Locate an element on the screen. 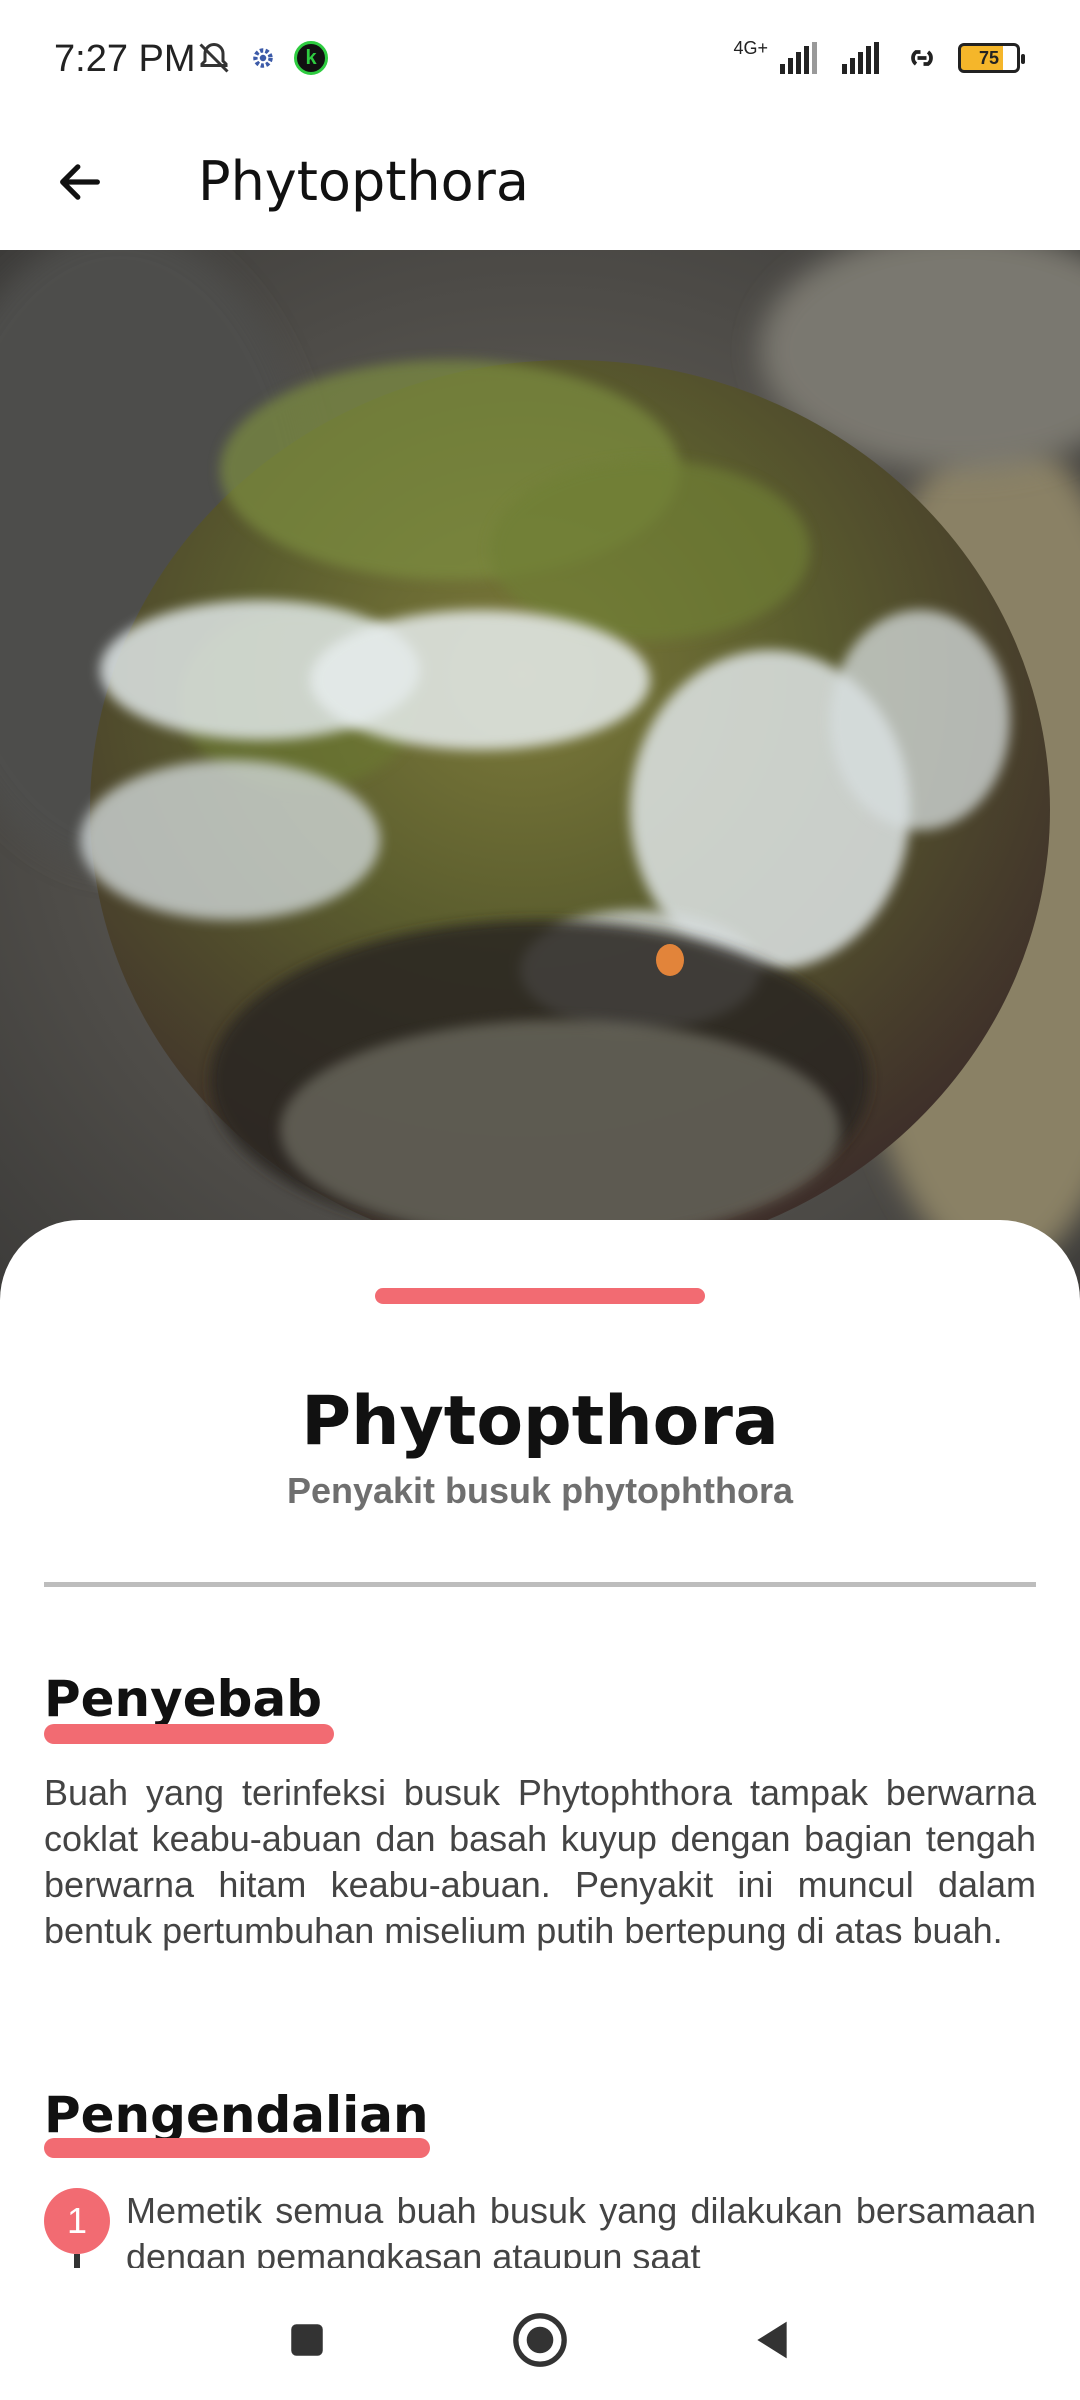 The width and height of the screenshot is (1080, 2400). notification-icons: k is located at coordinates (262, 58).